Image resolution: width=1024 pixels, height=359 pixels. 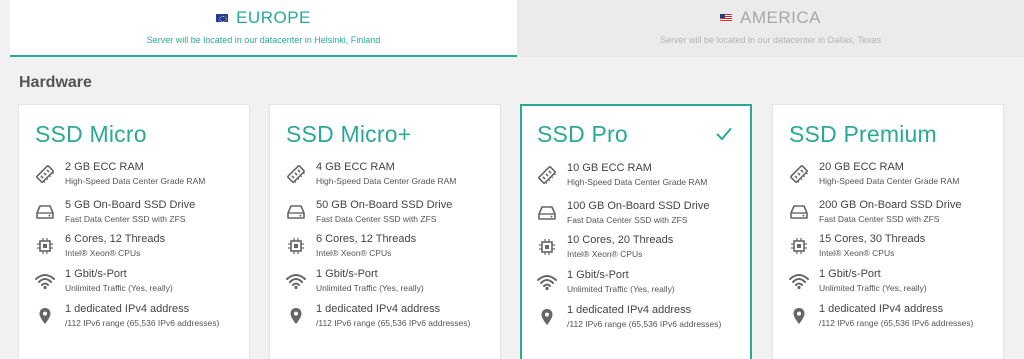 What do you see at coordinates (222, 18) in the screenshot?
I see `eu-flag-icon` at bounding box center [222, 18].